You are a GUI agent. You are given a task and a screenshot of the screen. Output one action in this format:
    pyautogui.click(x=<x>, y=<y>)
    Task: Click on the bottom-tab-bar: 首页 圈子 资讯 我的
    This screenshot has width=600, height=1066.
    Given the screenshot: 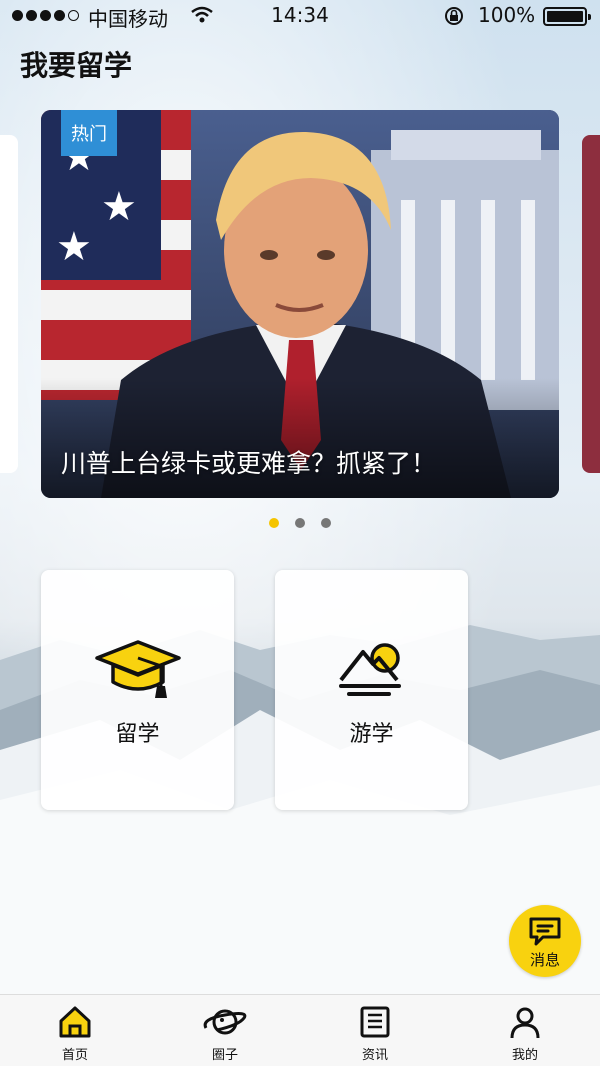 What is the action you would take?
    pyautogui.click(x=300, y=1030)
    